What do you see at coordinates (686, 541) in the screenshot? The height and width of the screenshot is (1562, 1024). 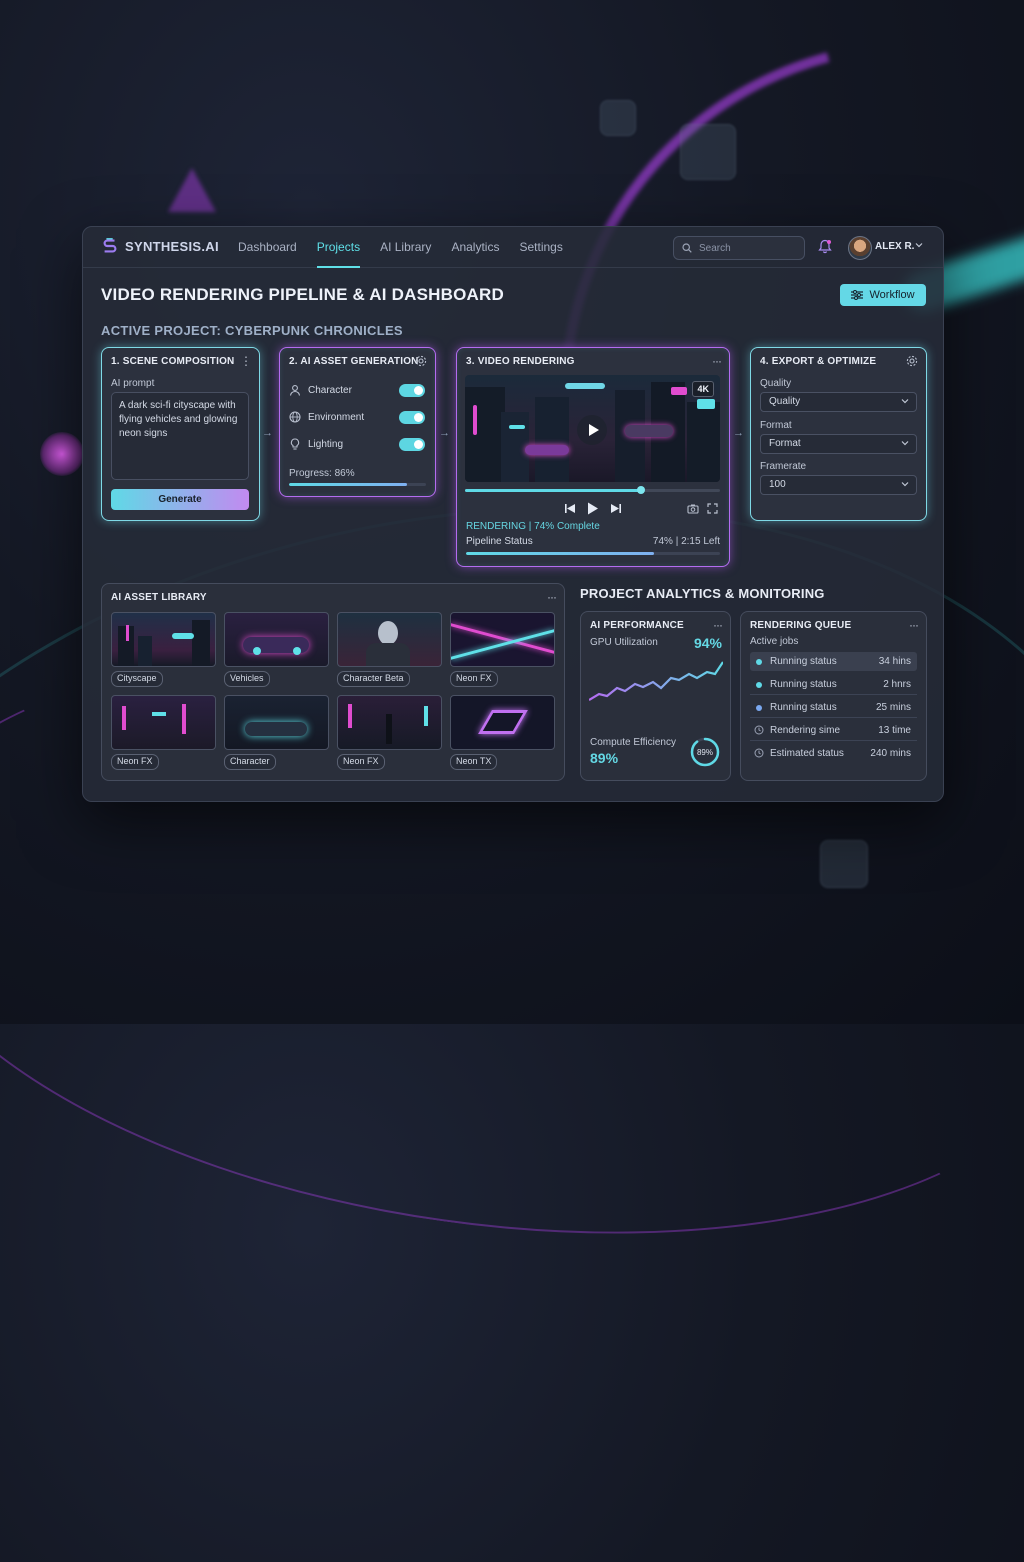 I see `pipeline-remaining: 74% | 2:15 Left` at bounding box center [686, 541].